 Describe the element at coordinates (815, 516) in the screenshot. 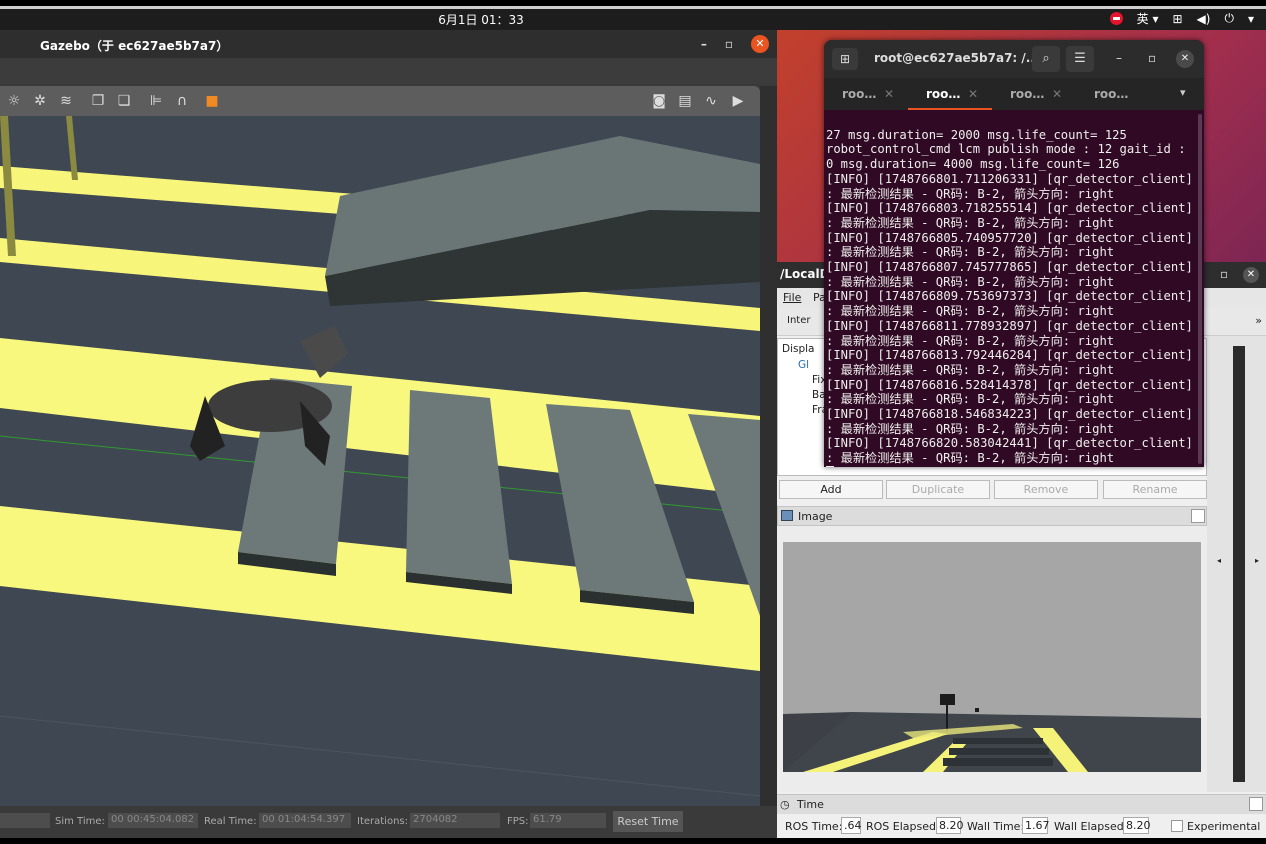

I see `image-panel-title: Image` at that location.